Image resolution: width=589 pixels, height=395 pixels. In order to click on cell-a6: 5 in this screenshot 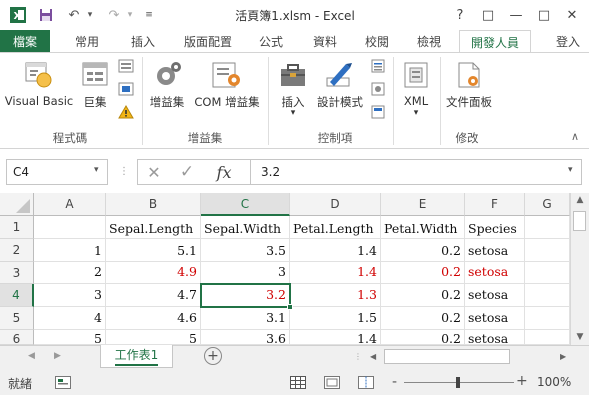, I will do `click(70, 337)`.